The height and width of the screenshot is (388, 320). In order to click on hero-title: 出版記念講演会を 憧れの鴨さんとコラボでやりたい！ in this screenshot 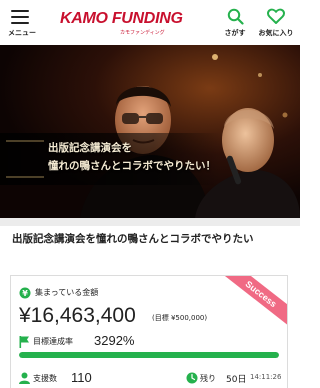, I will do `click(108, 160)`.